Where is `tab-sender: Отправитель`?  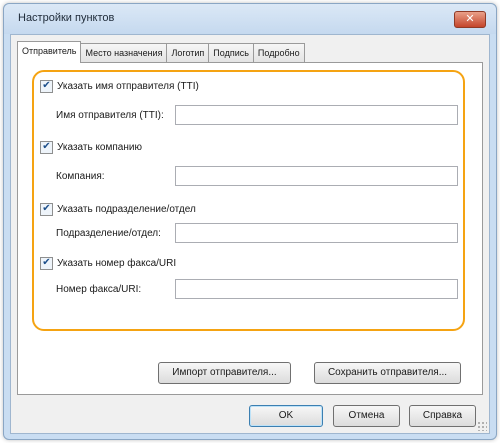 tab-sender: Отправитель is located at coordinates (49, 52).